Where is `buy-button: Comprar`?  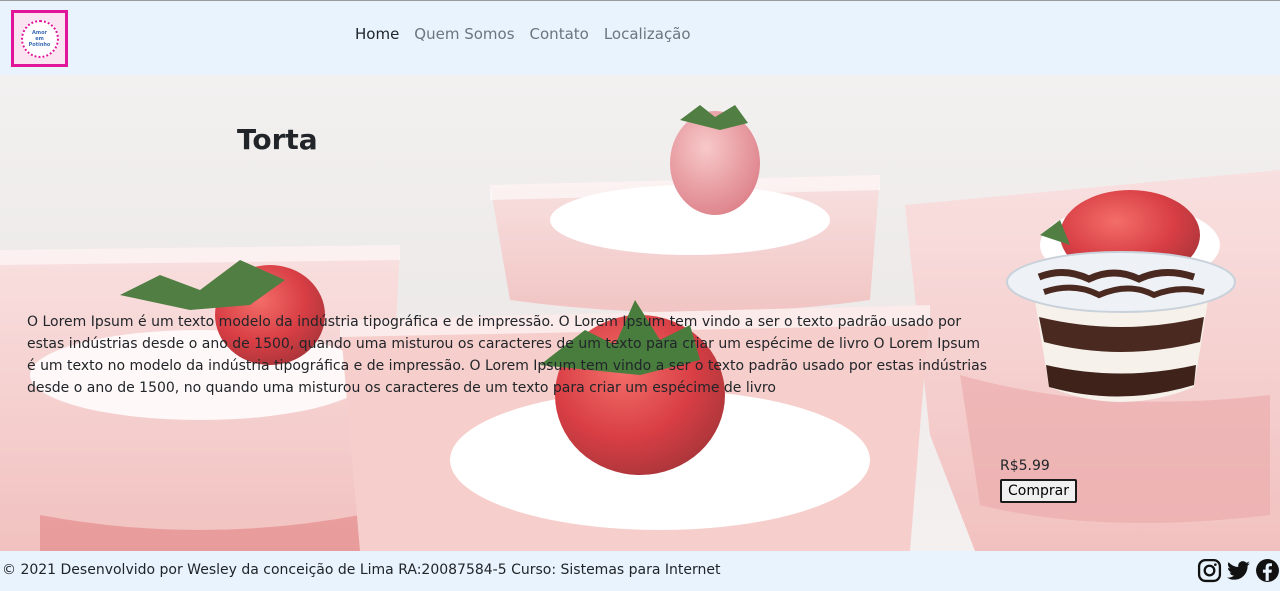
buy-button: Comprar is located at coordinates (1038, 491).